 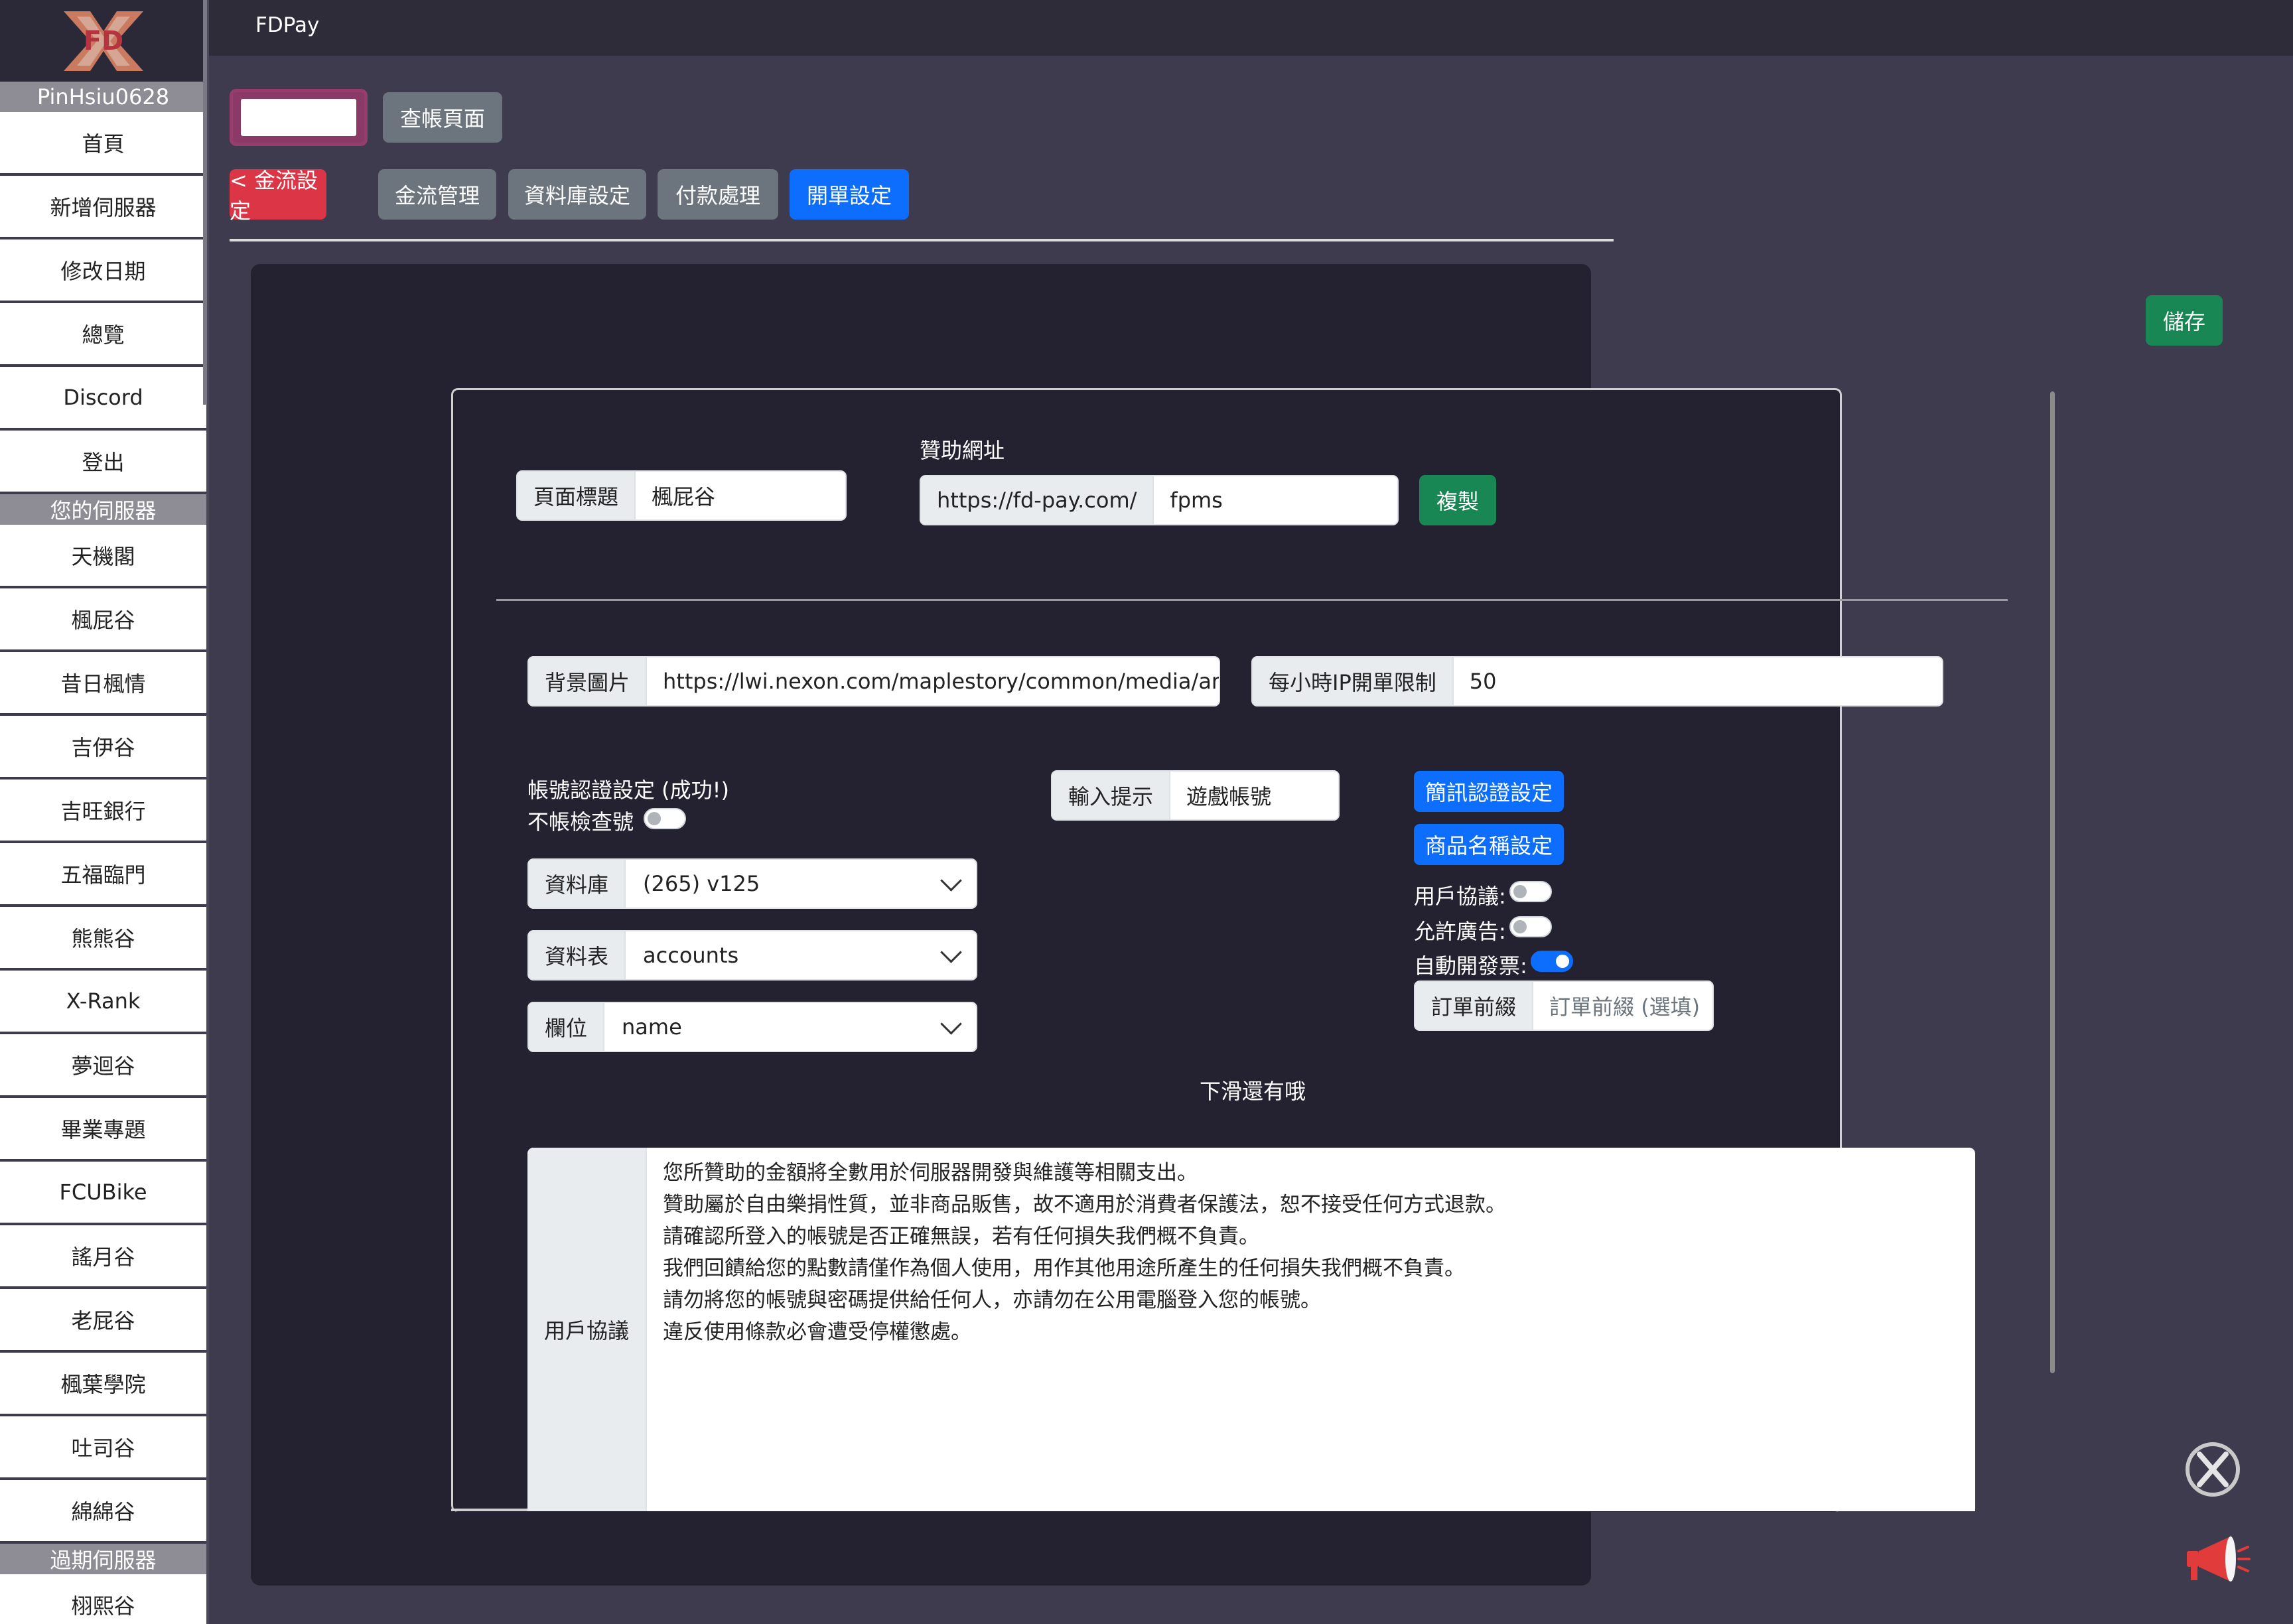 I want to click on ip-limit-label: 每小時IP開單限制, so click(x=1353, y=681).